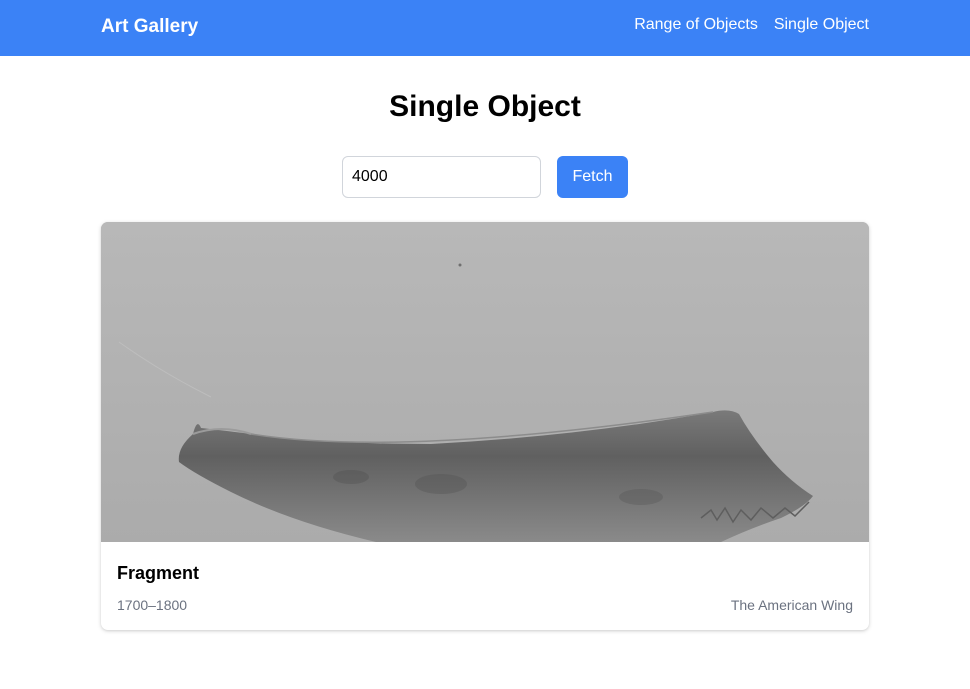 This screenshot has height=689, width=970. What do you see at coordinates (158, 573) in the screenshot?
I see `object-title: Fragment` at bounding box center [158, 573].